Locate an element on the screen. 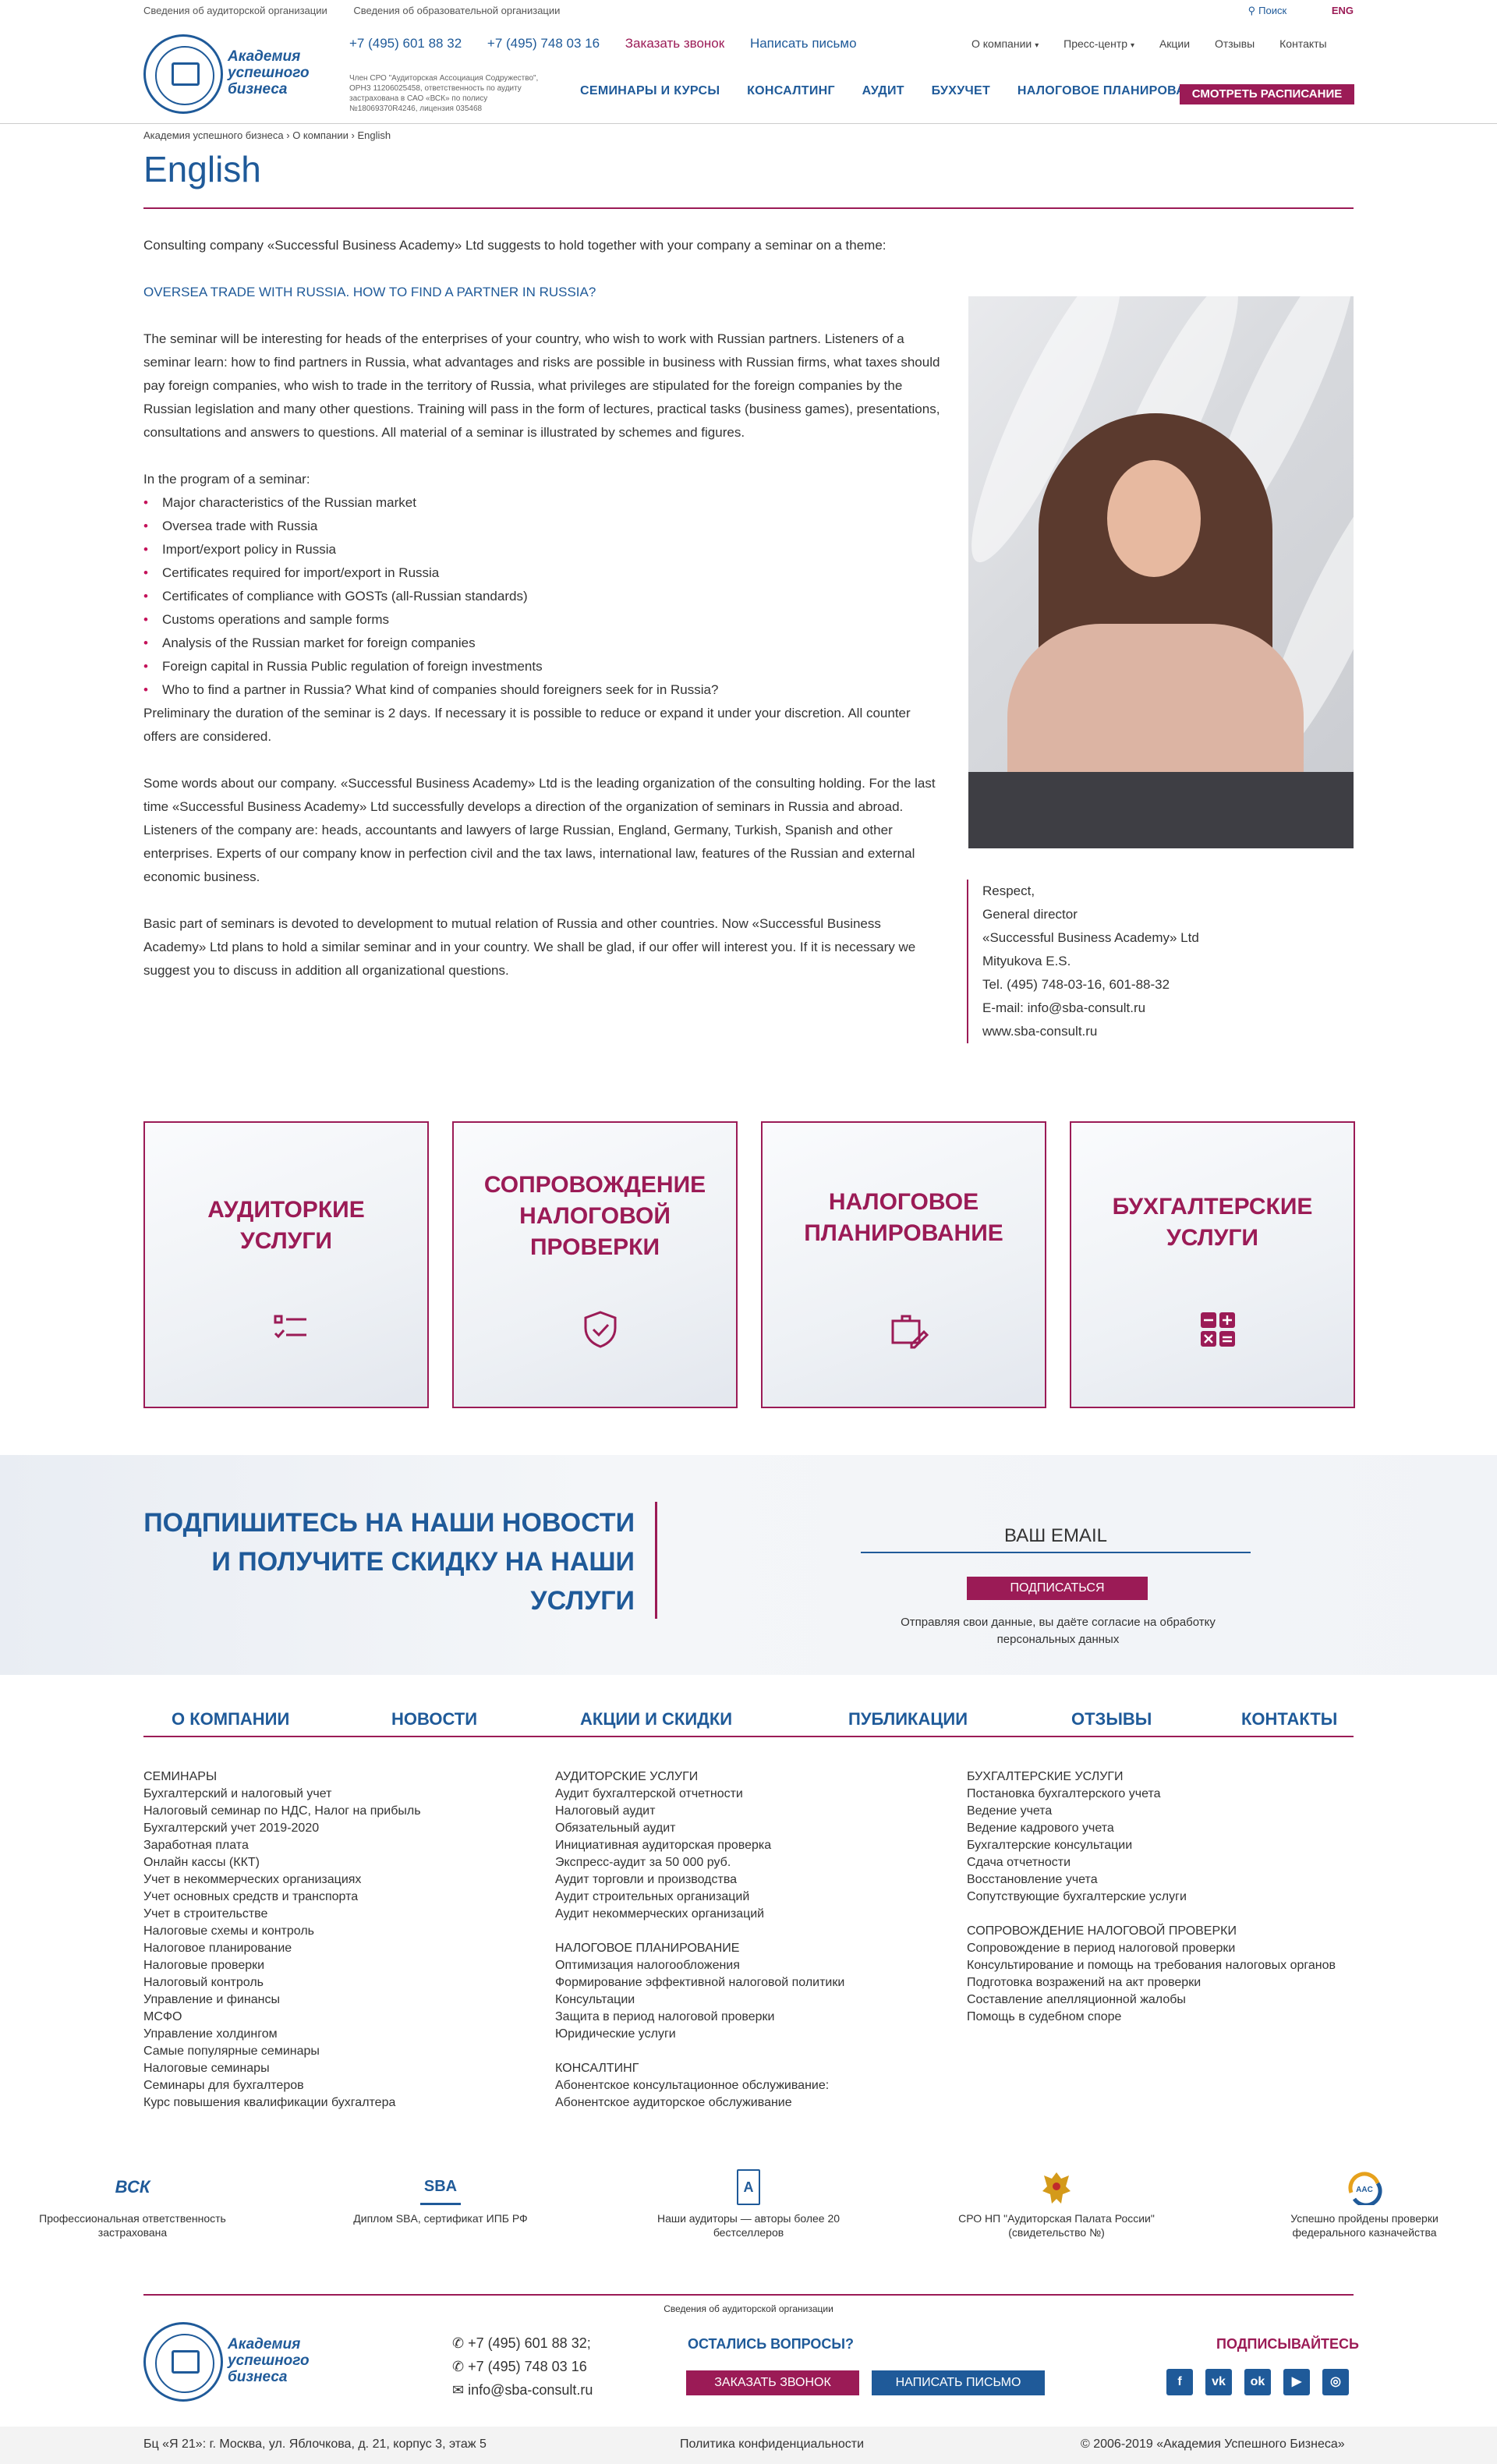 The width and height of the screenshot is (1497, 2464). breadcrumb-about: О компании is located at coordinates (320, 135).